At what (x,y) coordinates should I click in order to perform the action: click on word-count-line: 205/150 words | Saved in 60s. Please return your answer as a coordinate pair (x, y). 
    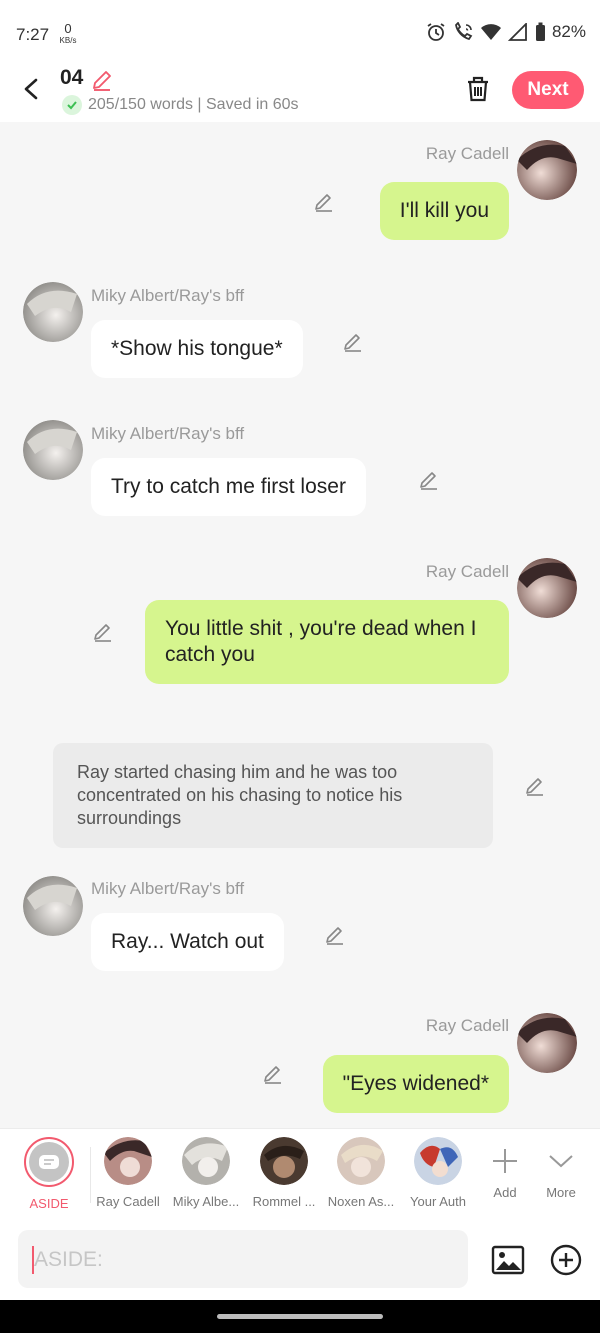
    Looking at the image, I should click on (180, 105).